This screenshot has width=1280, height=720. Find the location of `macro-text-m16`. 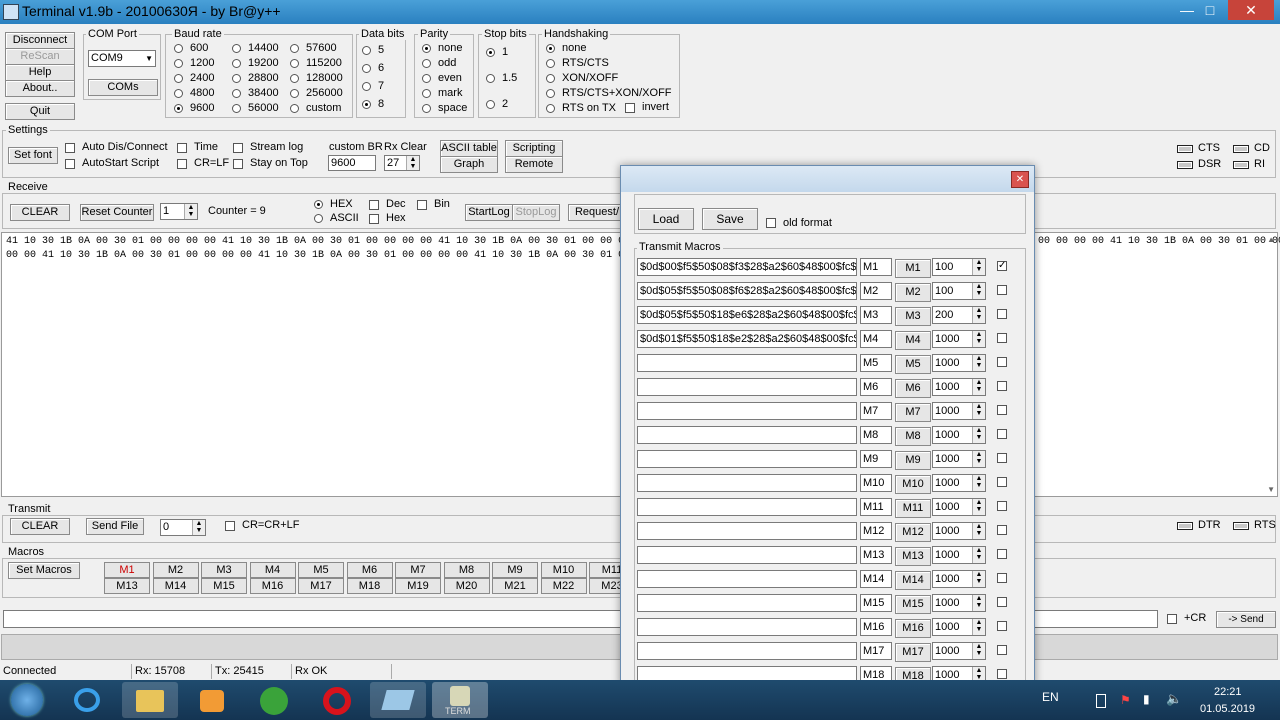

macro-text-m16 is located at coordinates (747, 627).